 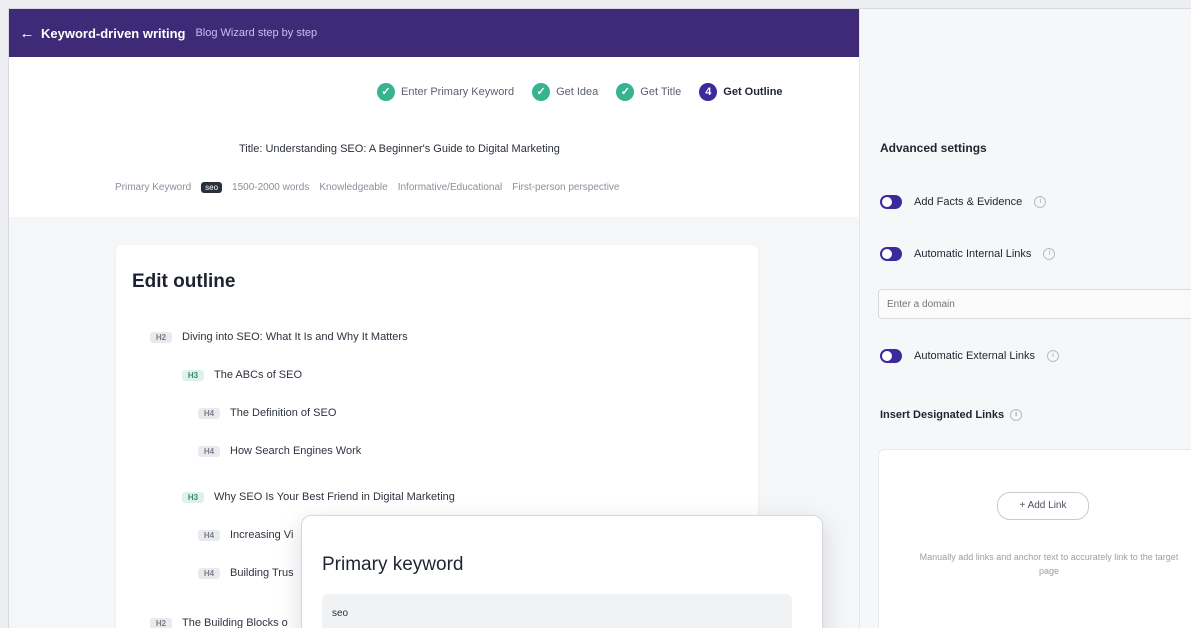 I want to click on popover-title: Primary keyword, so click(x=392, y=565).